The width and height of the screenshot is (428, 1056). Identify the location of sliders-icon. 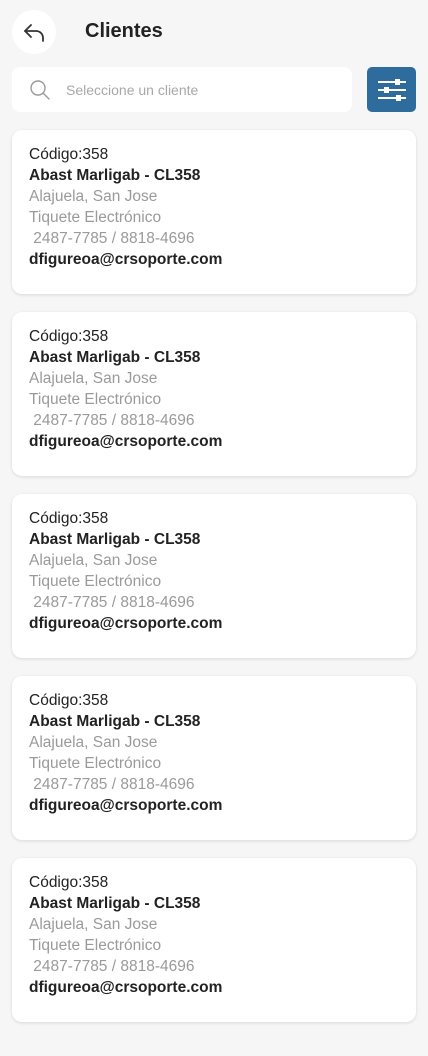
(391, 89).